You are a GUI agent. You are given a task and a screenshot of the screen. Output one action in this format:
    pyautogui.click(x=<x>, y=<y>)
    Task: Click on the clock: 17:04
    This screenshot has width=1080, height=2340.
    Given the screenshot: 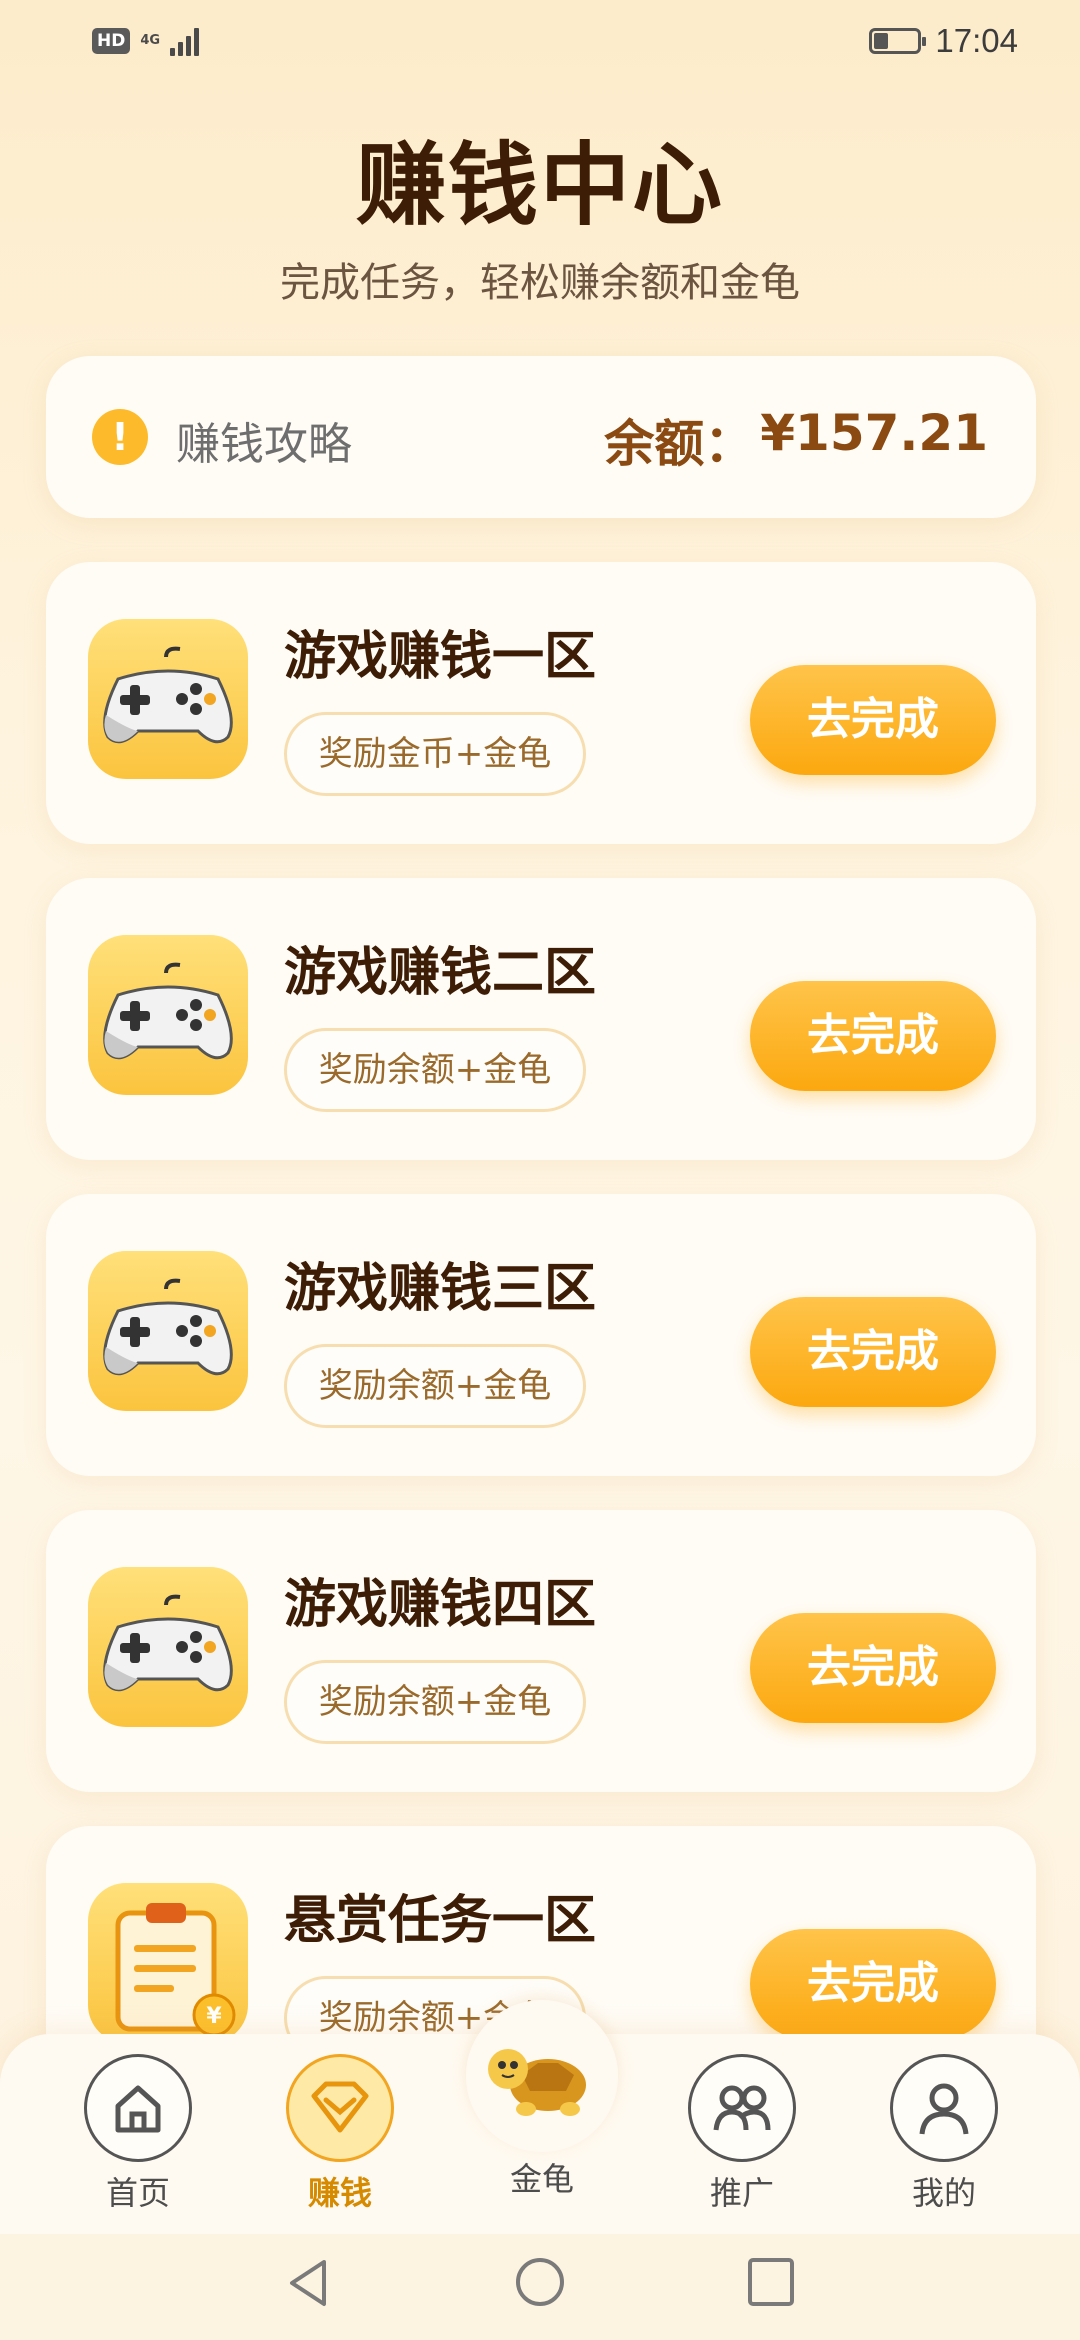 What is the action you would take?
    pyautogui.click(x=976, y=40)
    